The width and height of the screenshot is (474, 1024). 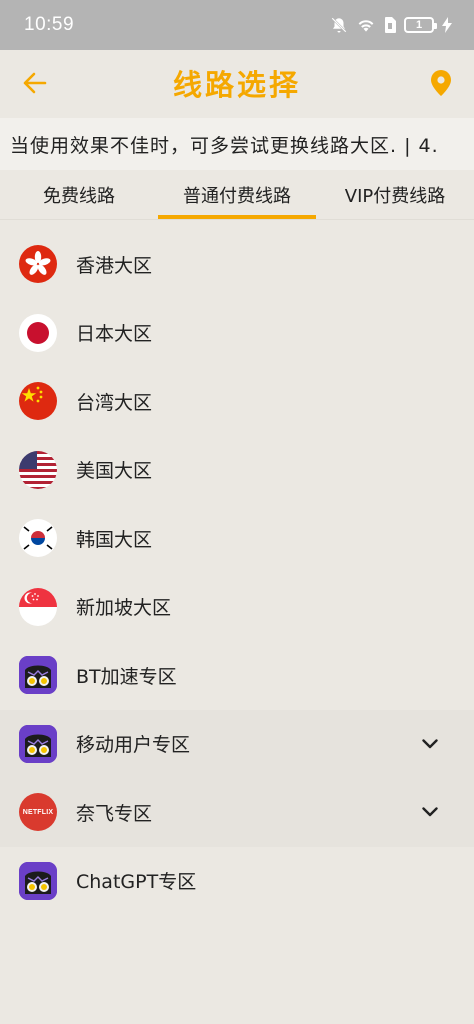 I want to click on sim-icon, so click(x=390, y=25).